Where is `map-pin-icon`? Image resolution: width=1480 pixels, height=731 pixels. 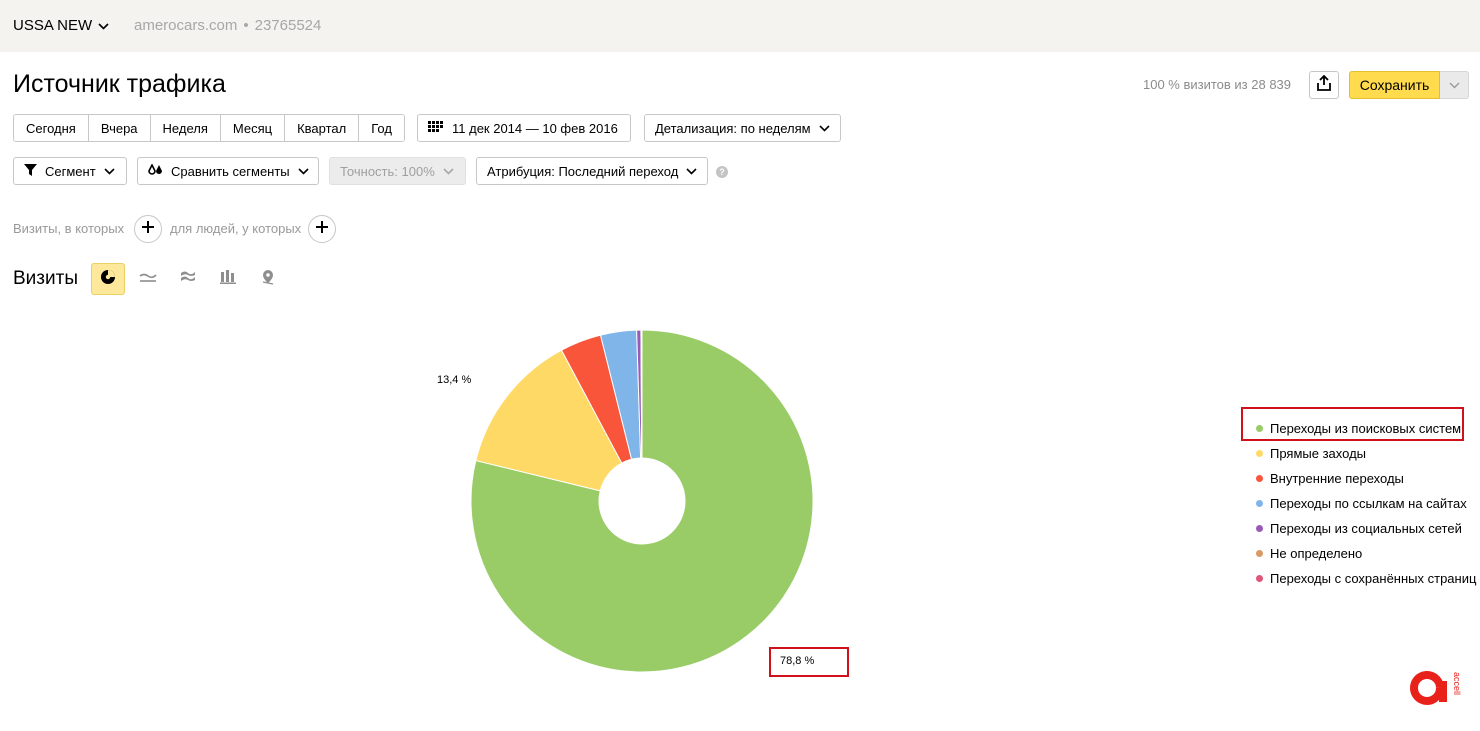
map-pin-icon is located at coordinates (268, 279).